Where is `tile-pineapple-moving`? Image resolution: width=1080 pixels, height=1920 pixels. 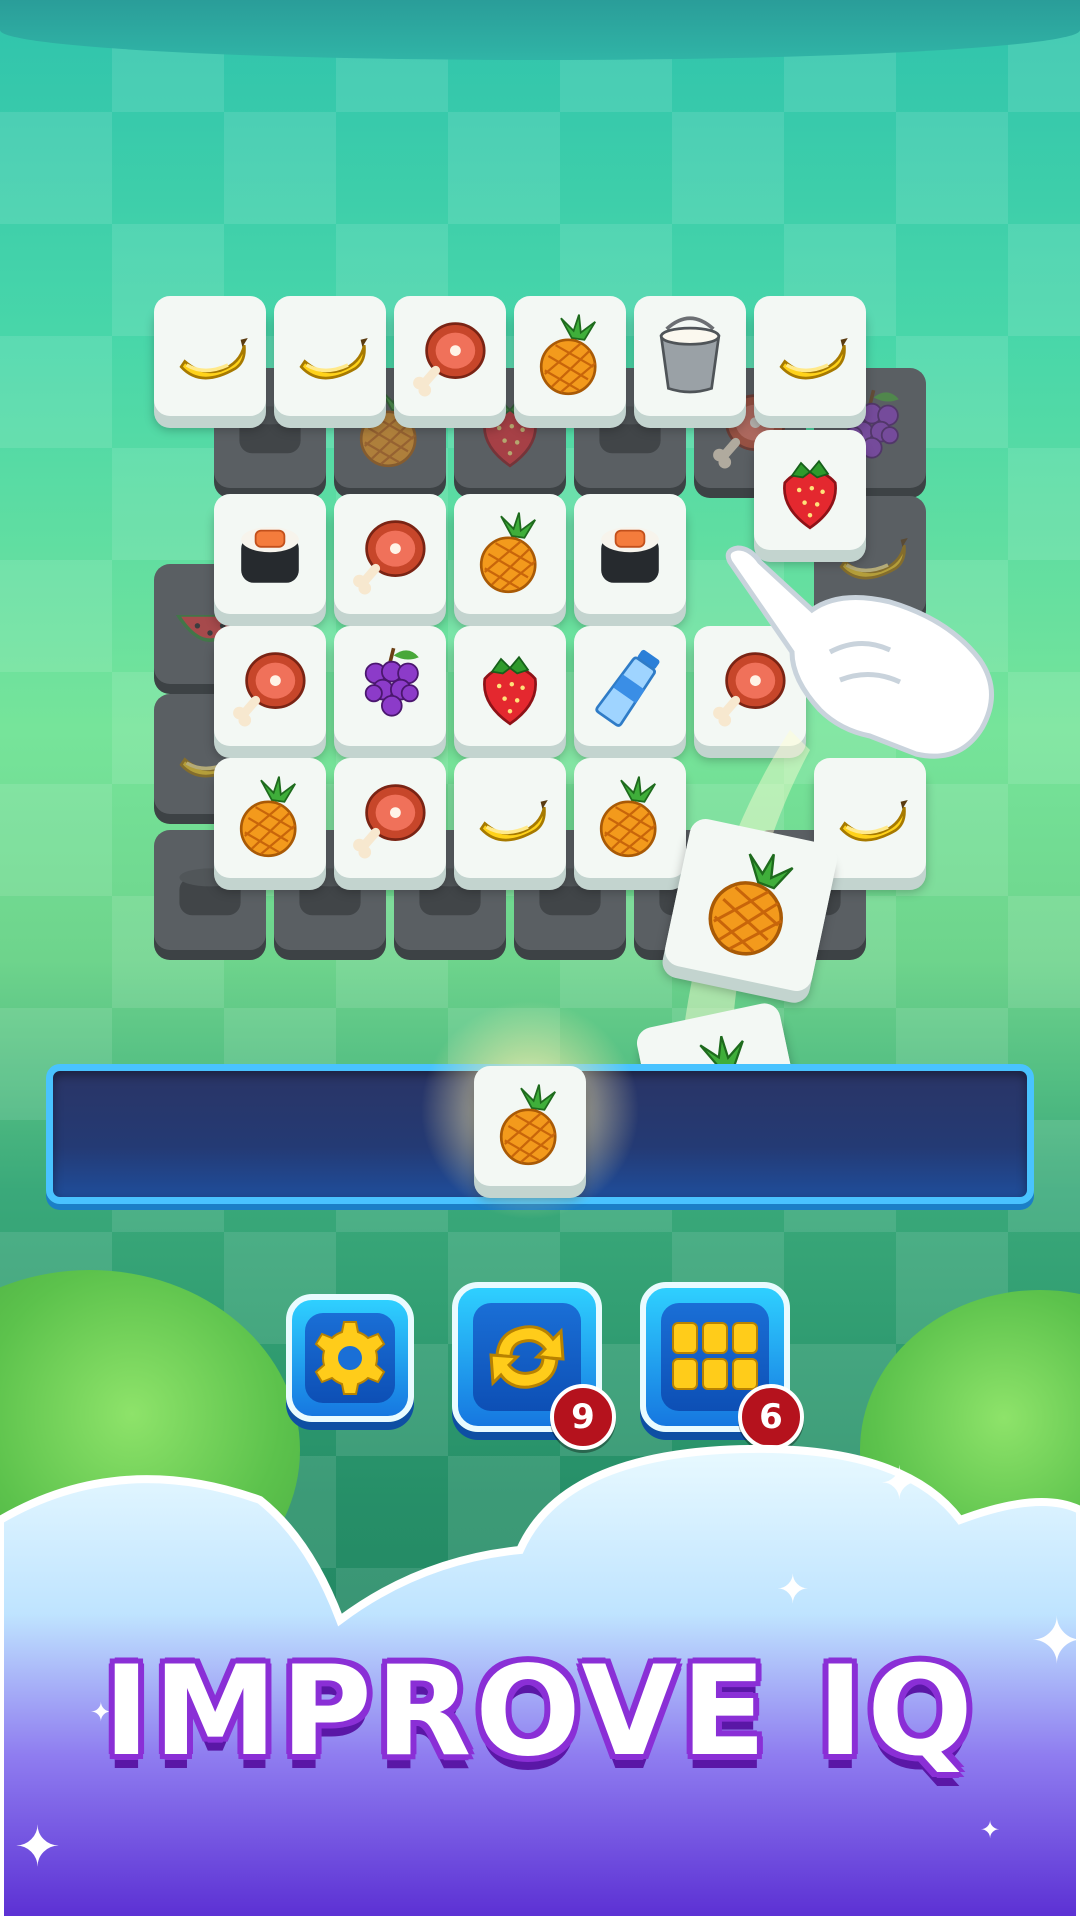 tile-pineapple-moving is located at coordinates (751, 905).